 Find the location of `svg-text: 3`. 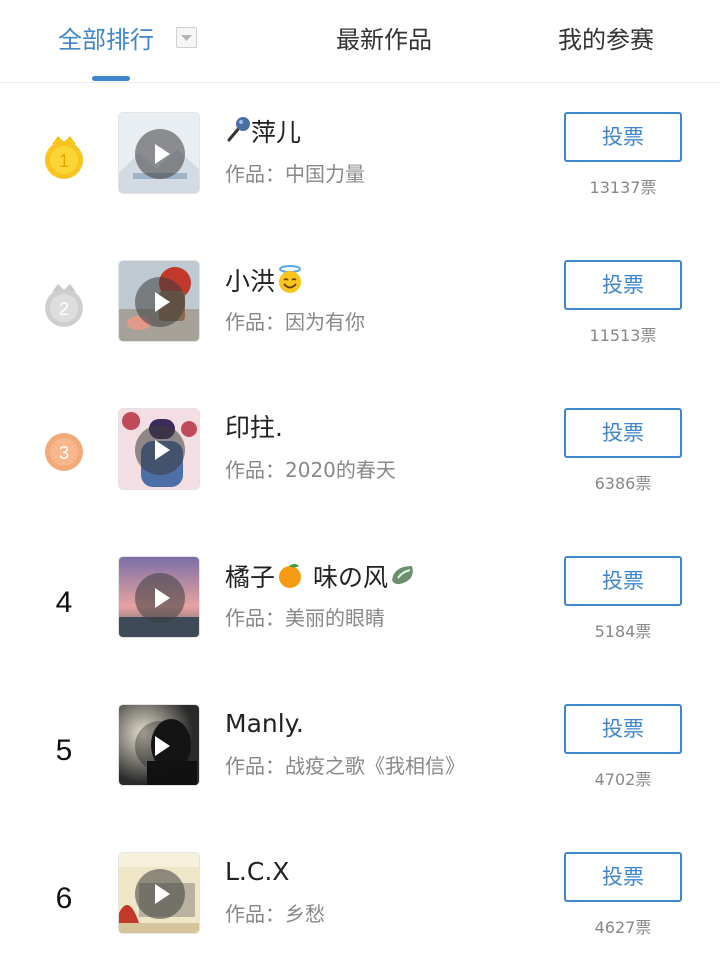

svg-text: 3 is located at coordinates (64, 453).